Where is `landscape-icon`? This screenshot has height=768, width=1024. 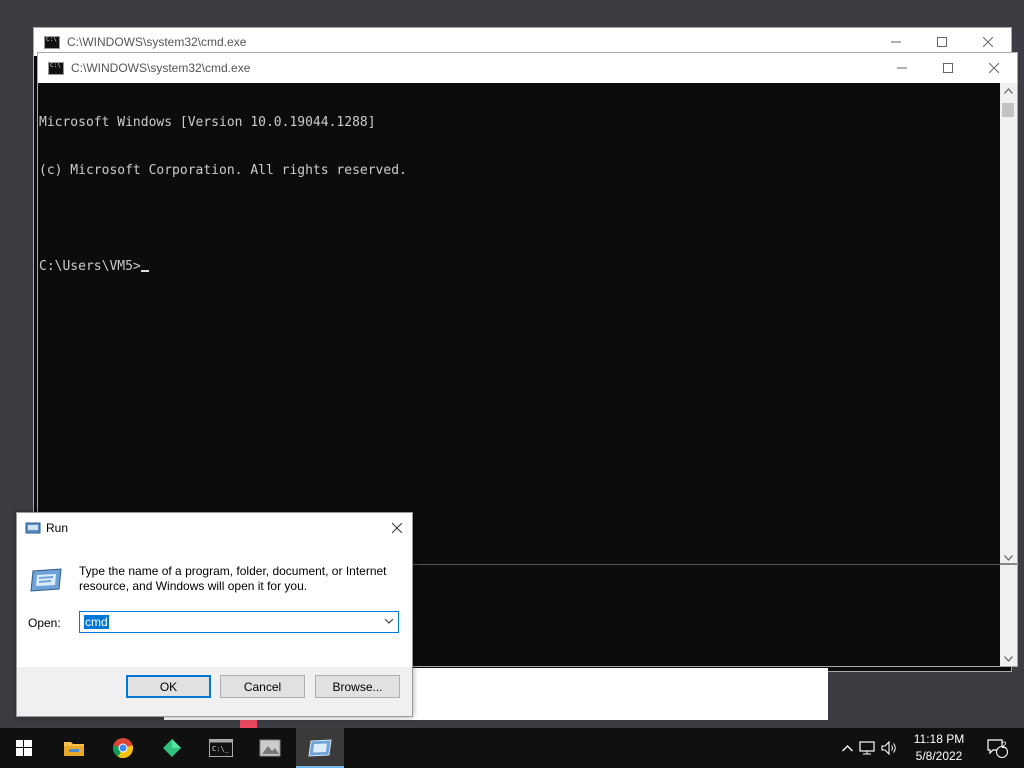
landscape-icon is located at coordinates (270, 748).